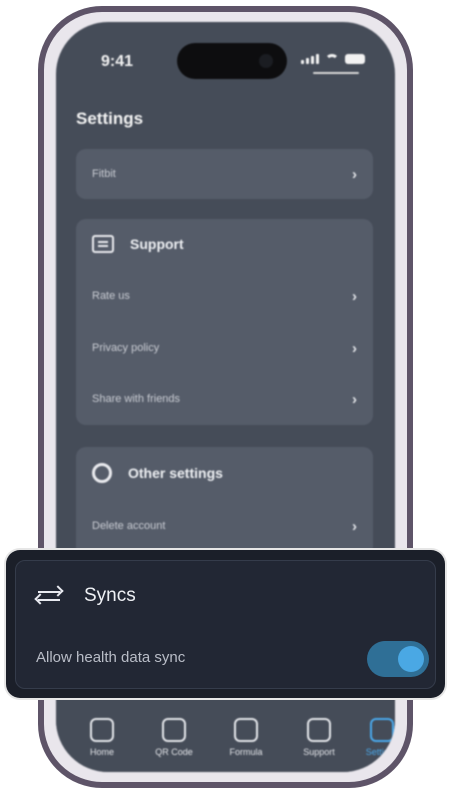 Image resolution: width=451 pixels, height=793 pixels. Describe the element at coordinates (175, 473) in the screenshot. I see `section-title: Other settings` at that location.